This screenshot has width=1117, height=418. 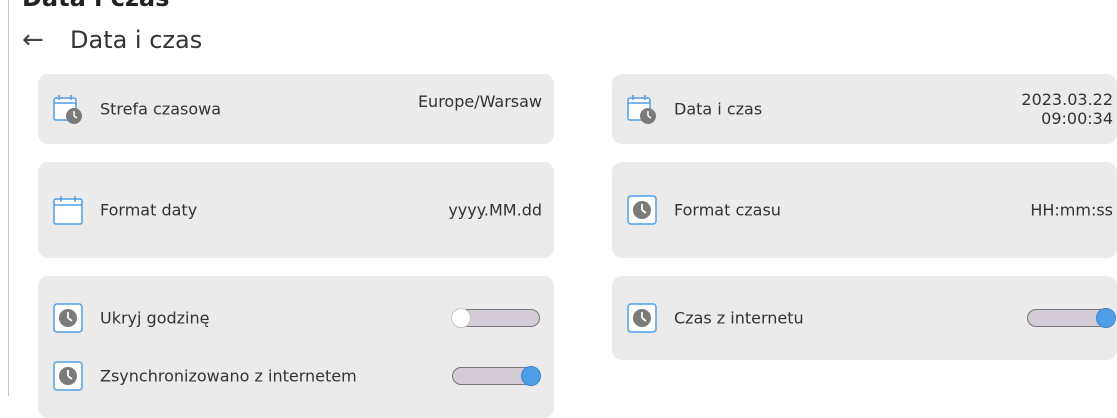 What do you see at coordinates (46, 40) in the screenshot?
I see `back-arrow-icon: ←` at bounding box center [46, 40].